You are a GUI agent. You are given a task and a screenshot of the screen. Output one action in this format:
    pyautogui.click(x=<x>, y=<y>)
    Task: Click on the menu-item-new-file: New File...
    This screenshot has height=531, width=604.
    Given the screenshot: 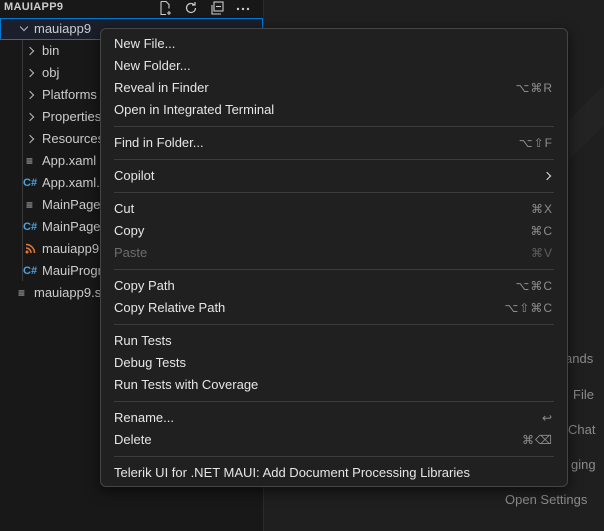 What is the action you would take?
    pyautogui.click(x=334, y=44)
    